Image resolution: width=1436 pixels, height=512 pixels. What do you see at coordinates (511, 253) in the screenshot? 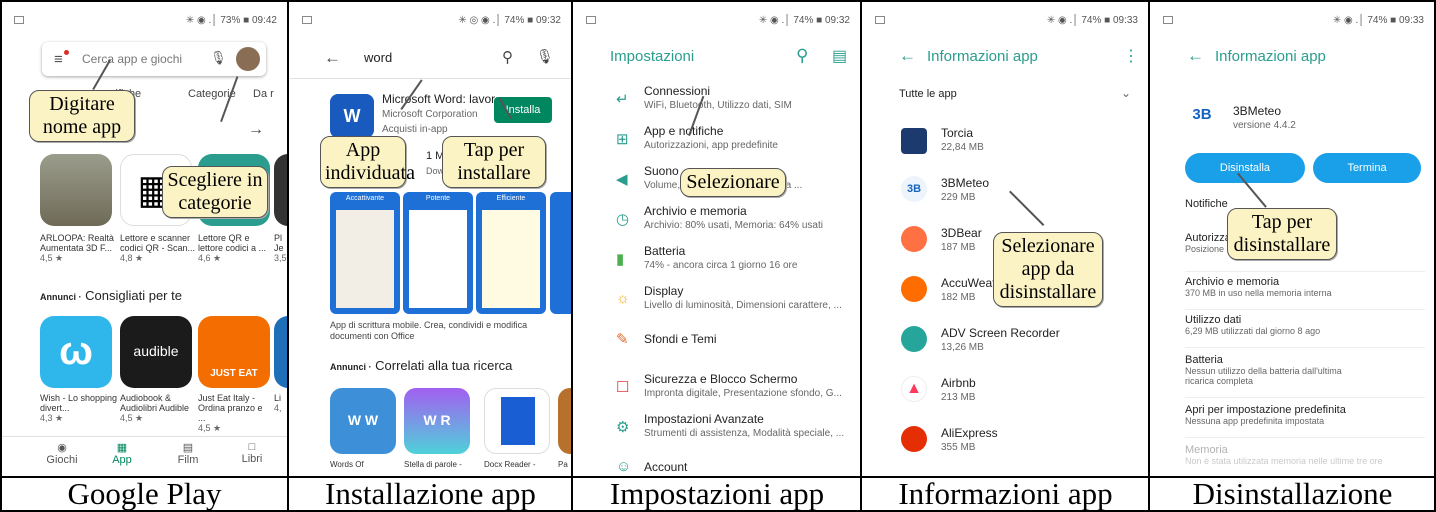
I see `screenshot-3: Efficiente` at bounding box center [511, 253].